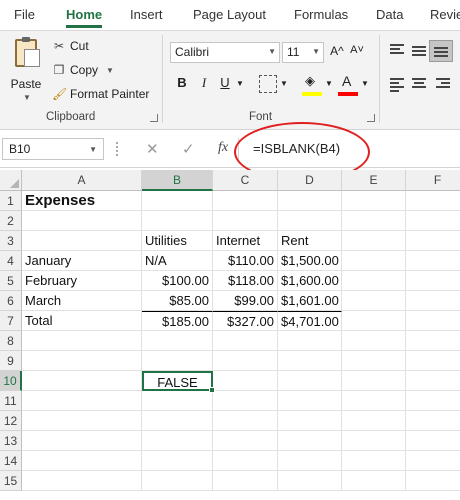 The height and width of the screenshot is (500, 460). I want to click on row-header-12: 12, so click(11, 421).